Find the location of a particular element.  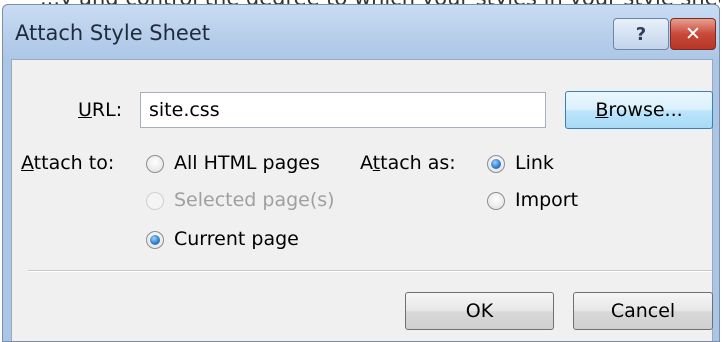

url-label-text: RL: is located at coordinates (107, 110).